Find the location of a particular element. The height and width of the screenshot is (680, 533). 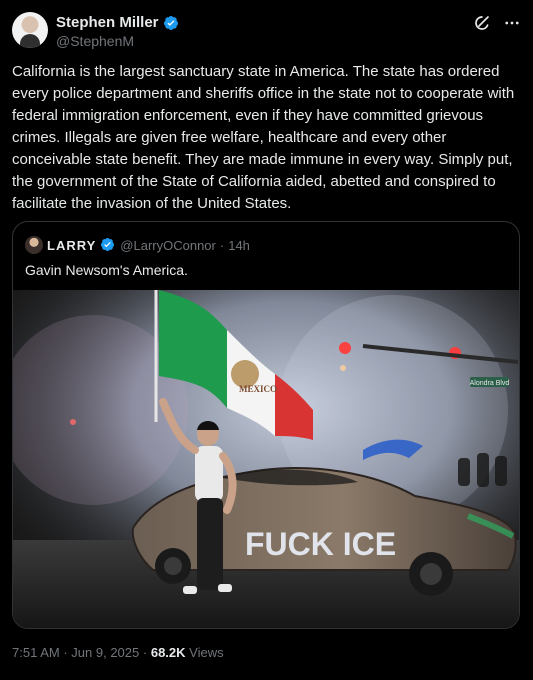

tweet-date: Jun 9, 2025 is located at coordinates (105, 652).